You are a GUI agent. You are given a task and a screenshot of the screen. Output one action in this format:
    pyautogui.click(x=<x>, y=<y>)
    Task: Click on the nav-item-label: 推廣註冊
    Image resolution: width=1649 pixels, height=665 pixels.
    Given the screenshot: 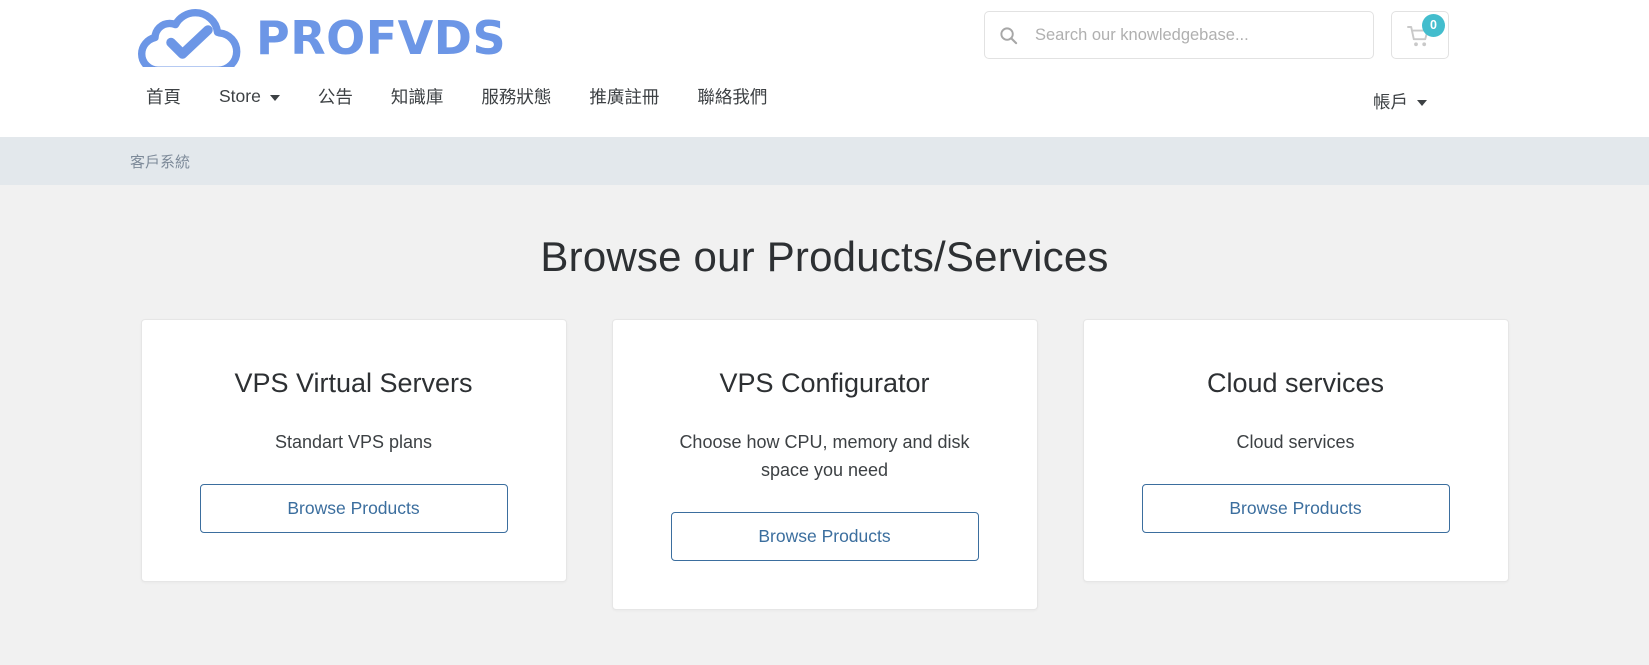 What is the action you would take?
    pyautogui.click(x=624, y=97)
    